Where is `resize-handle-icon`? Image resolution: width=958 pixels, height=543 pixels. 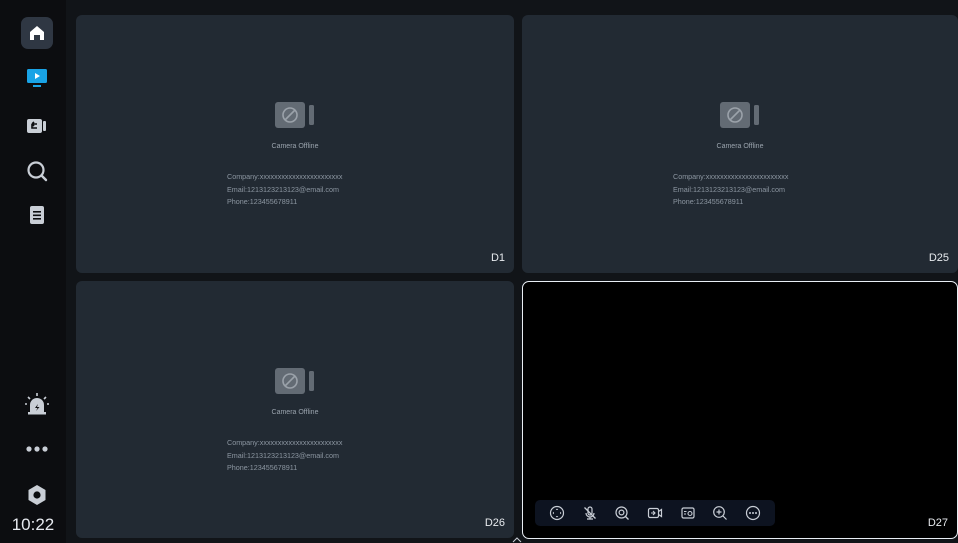
resize-handle-icon is located at coordinates (517, 540).